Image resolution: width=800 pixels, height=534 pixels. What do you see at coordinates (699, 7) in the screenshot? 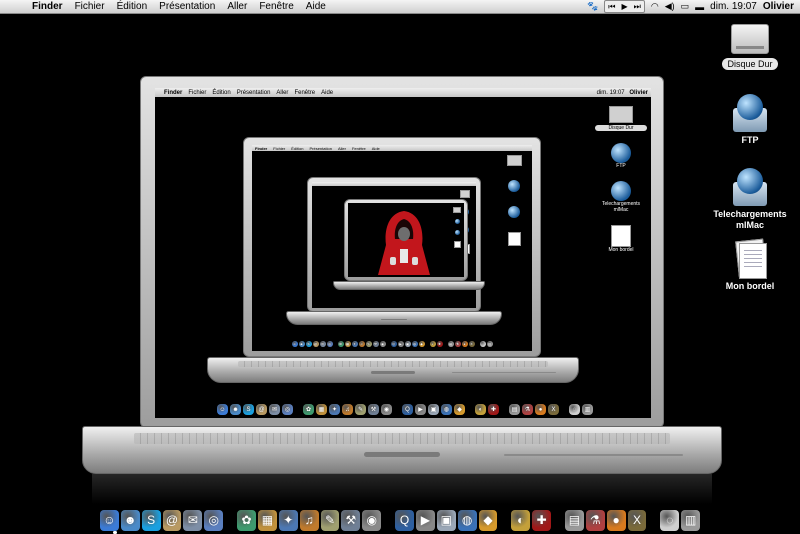
I see `battery-icon: ▬` at bounding box center [699, 7].